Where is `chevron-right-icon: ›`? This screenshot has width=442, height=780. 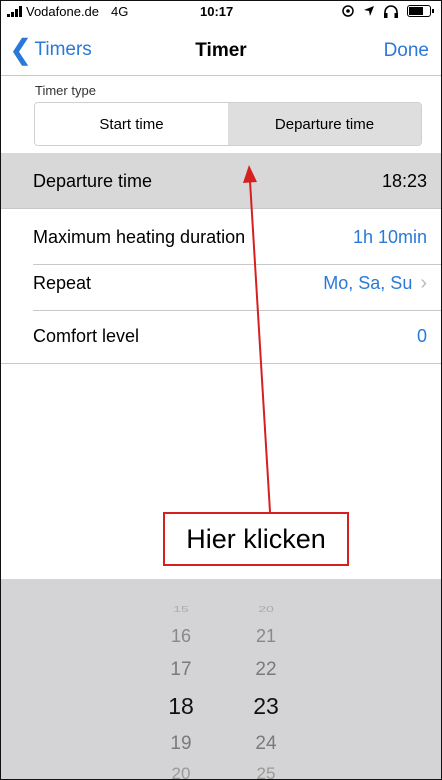 chevron-right-icon: › is located at coordinates (423, 282).